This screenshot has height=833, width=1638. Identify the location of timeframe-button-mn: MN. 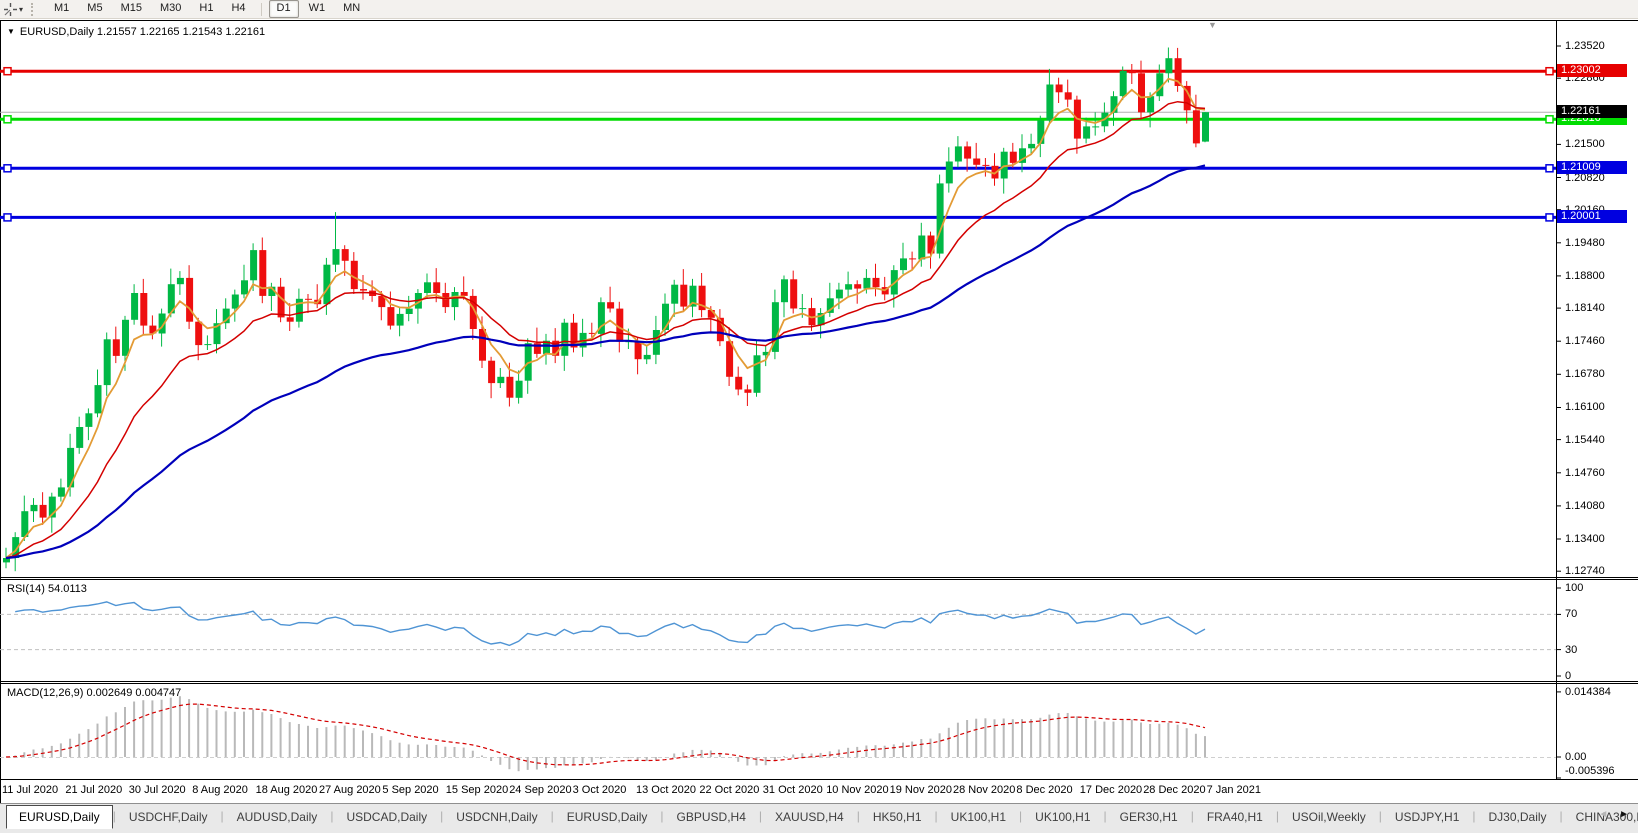
(351, 9).